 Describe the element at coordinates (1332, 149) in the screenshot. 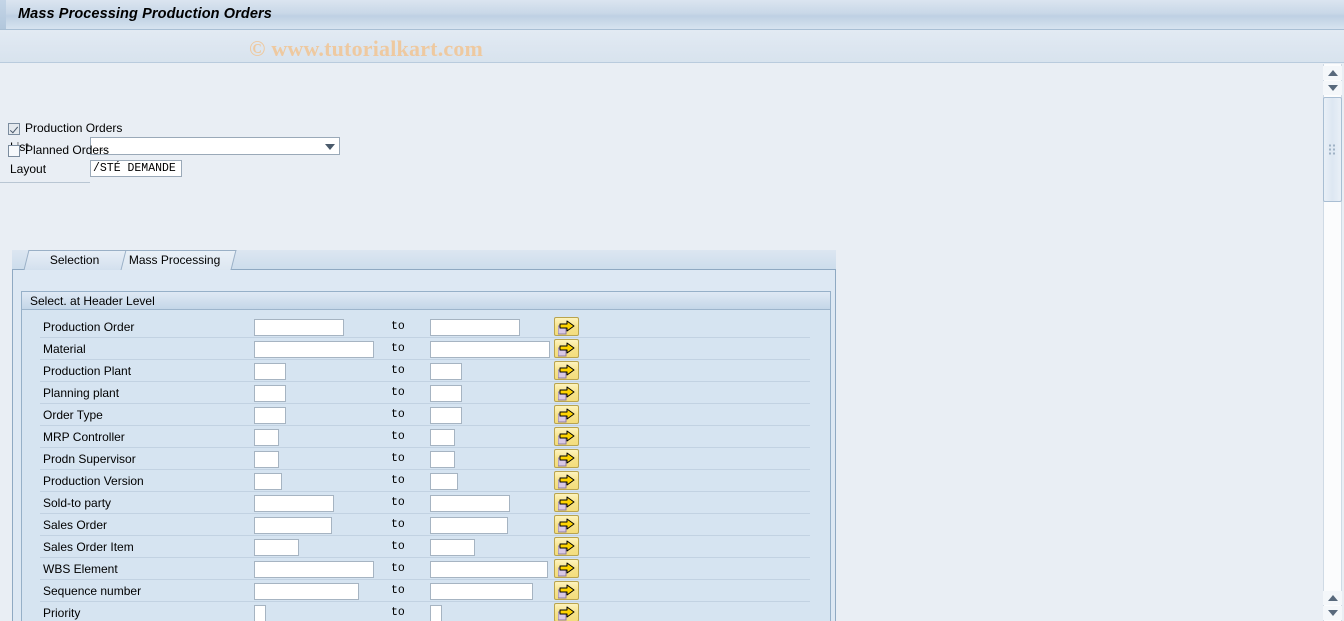

I see `scrollbar-thumb-main` at that location.